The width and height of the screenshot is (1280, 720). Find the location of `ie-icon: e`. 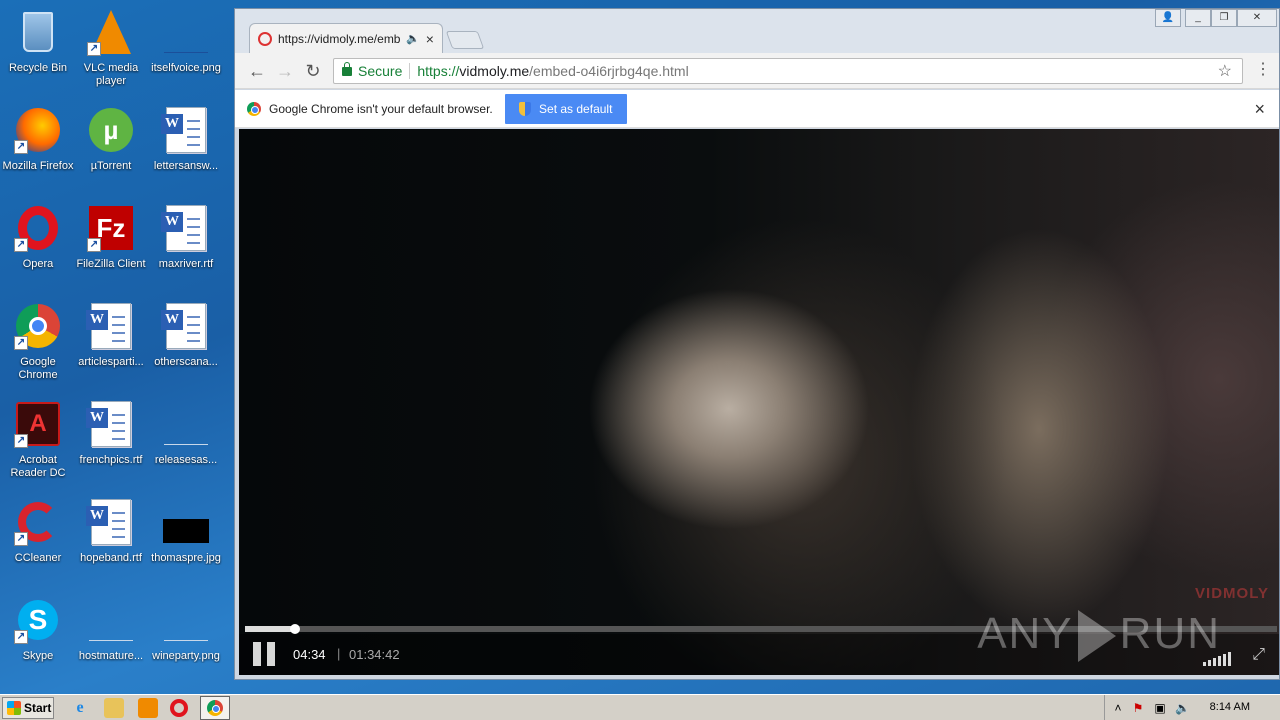

ie-icon: e is located at coordinates (80, 708).